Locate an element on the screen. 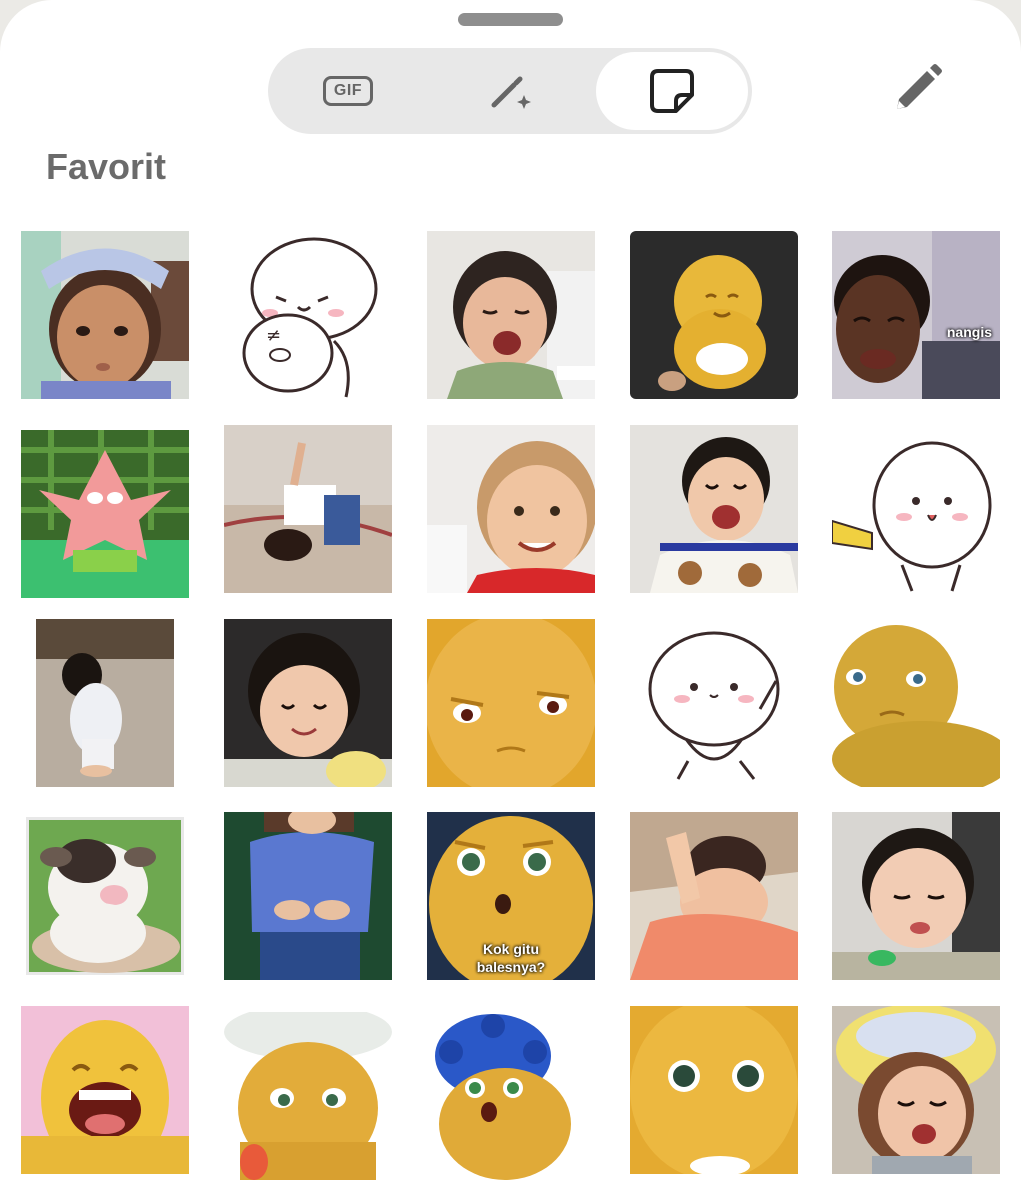 Image resolution: width=1021 pixels, height=1200 pixels. sticker-item: Kok gitu balesnya? is located at coordinates (511, 896).